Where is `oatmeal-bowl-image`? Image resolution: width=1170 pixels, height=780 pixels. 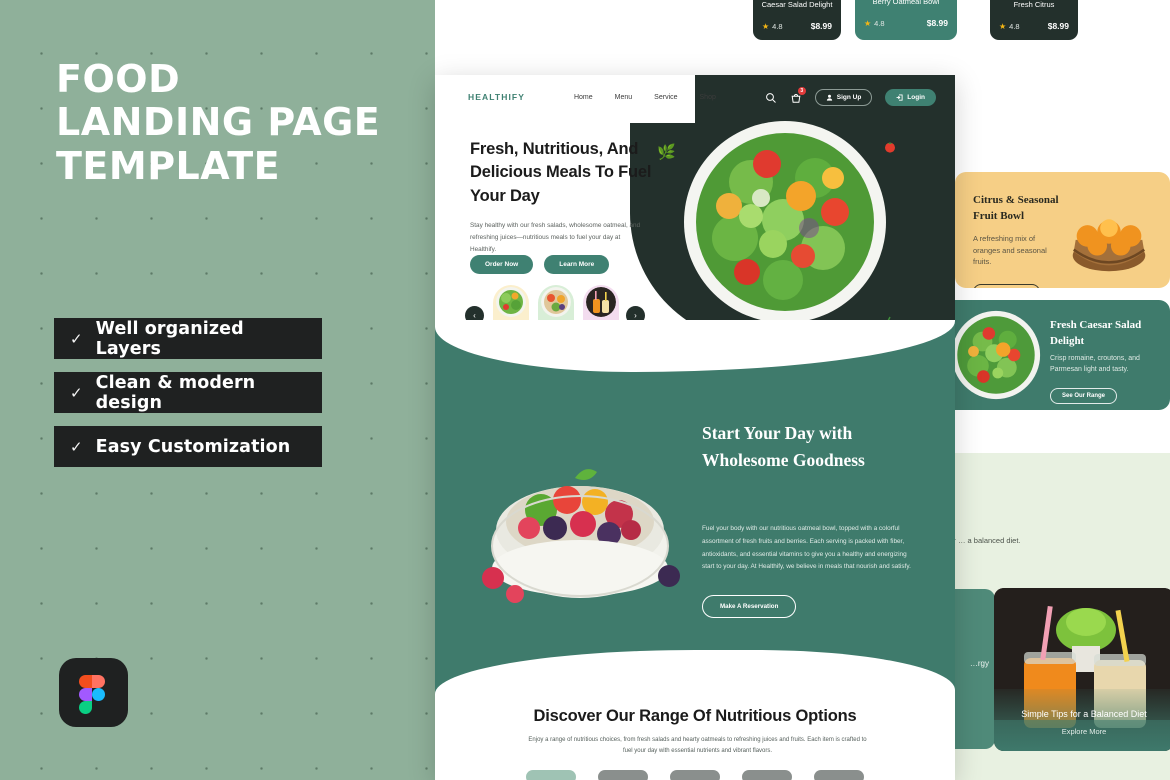 oatmeal-bowl-image is located at coordinates (581, 536).